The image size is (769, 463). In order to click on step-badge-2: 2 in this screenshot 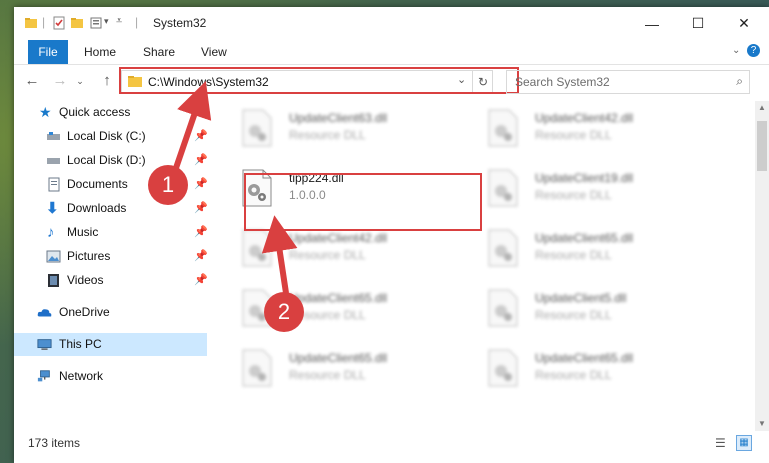, I will do `click(284, 312)`.